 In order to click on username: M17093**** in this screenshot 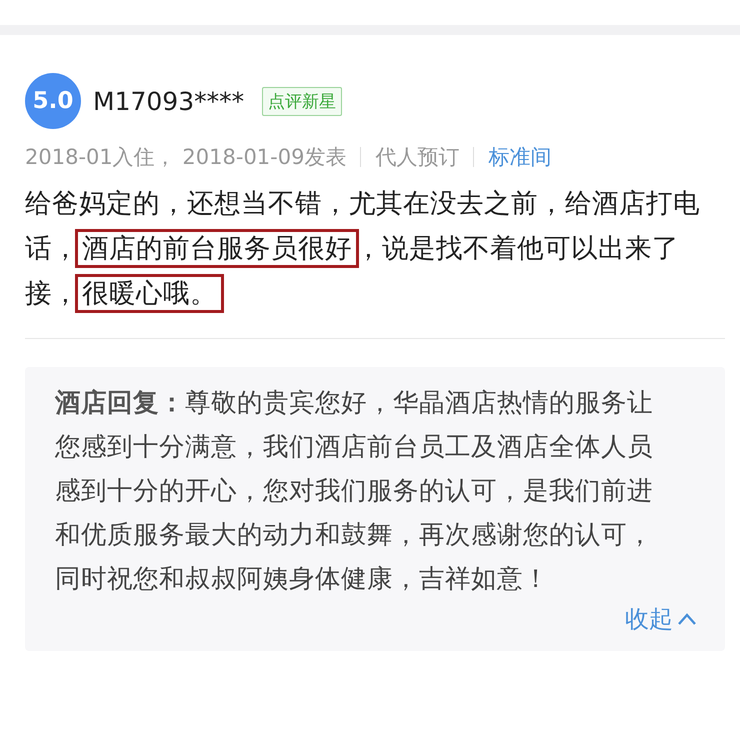, I will do `click(168, 101)`.